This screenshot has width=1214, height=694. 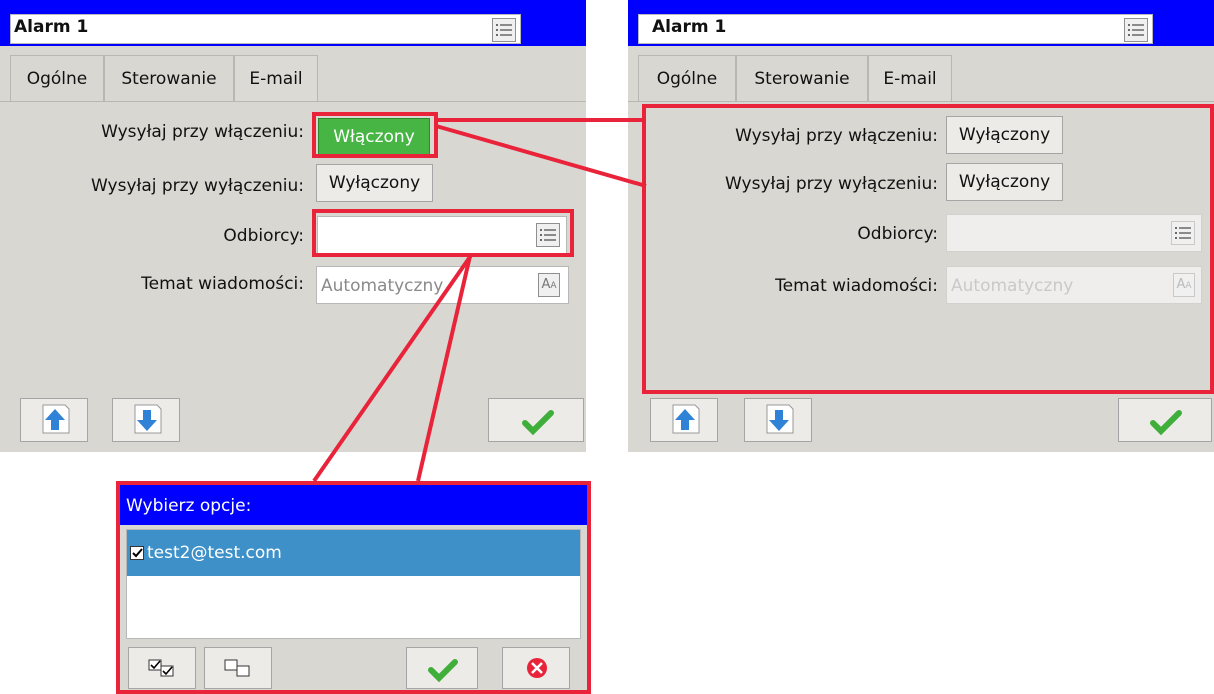 I want to click on highlight-recipients, so click(x=443, y=233).